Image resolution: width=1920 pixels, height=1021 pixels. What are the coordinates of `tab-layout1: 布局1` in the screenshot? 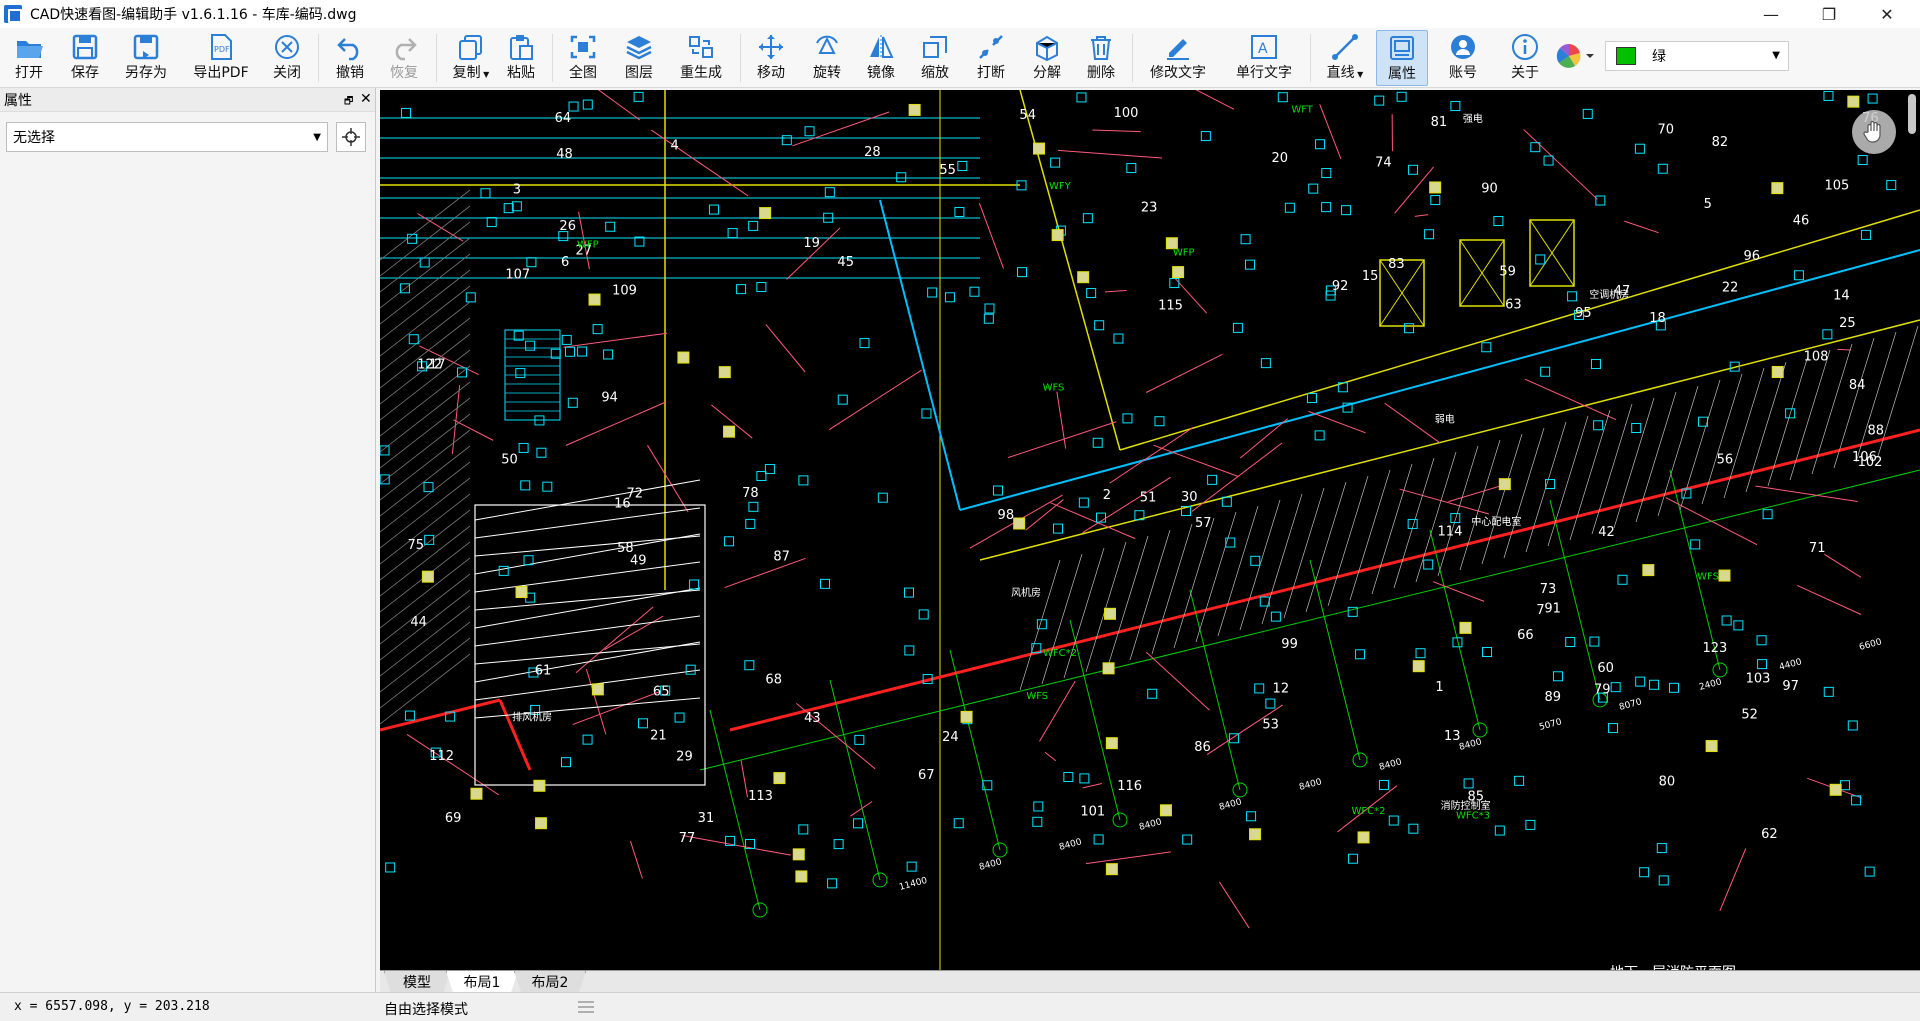 It's located at (482, 982).